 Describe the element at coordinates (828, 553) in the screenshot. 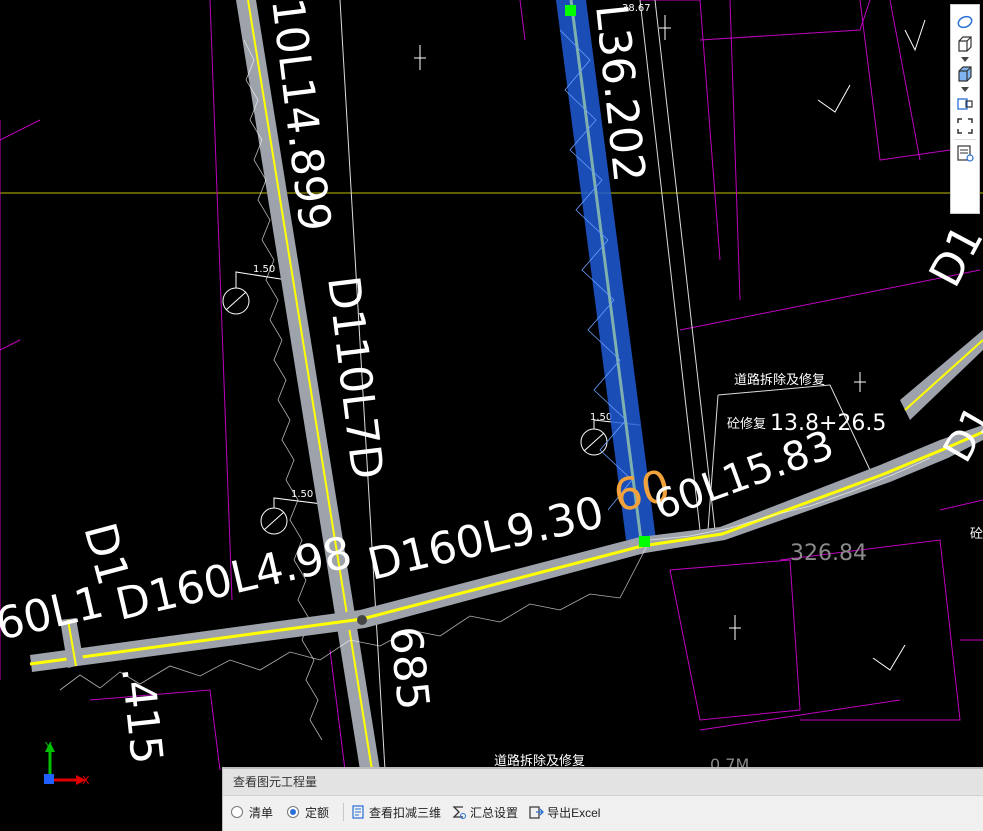

I see `elevation-value: 326.84` at that location.